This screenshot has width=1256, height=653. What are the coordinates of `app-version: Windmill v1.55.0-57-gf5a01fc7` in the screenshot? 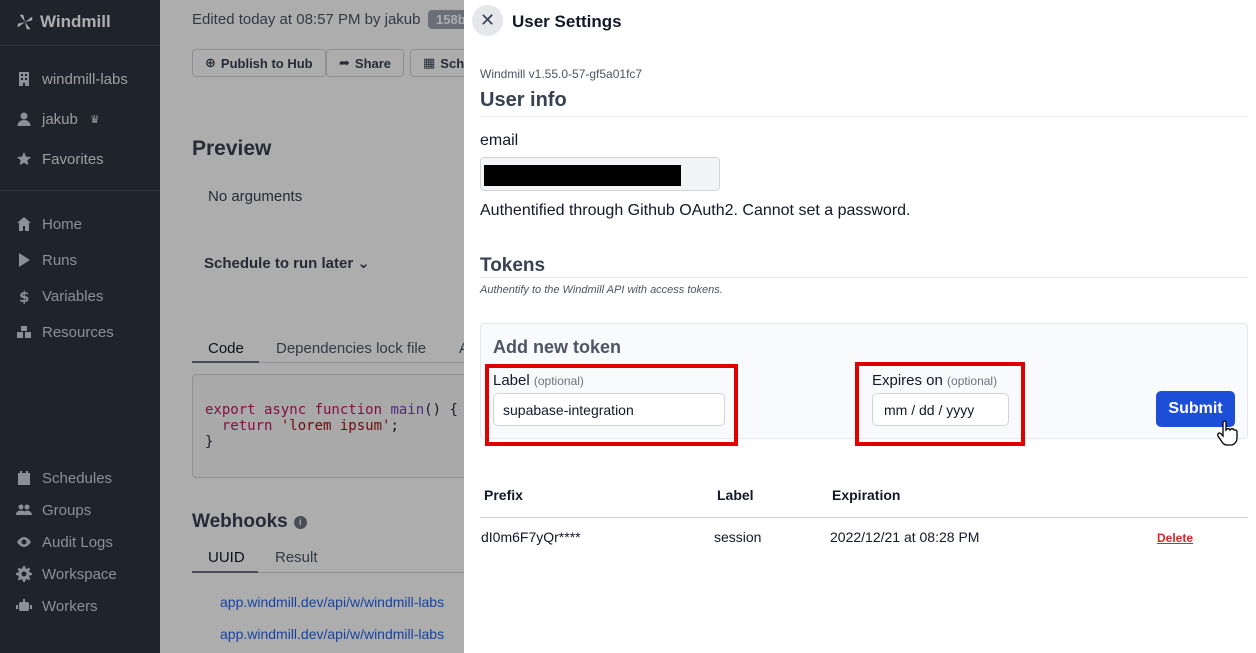 It's located at (561, 74).